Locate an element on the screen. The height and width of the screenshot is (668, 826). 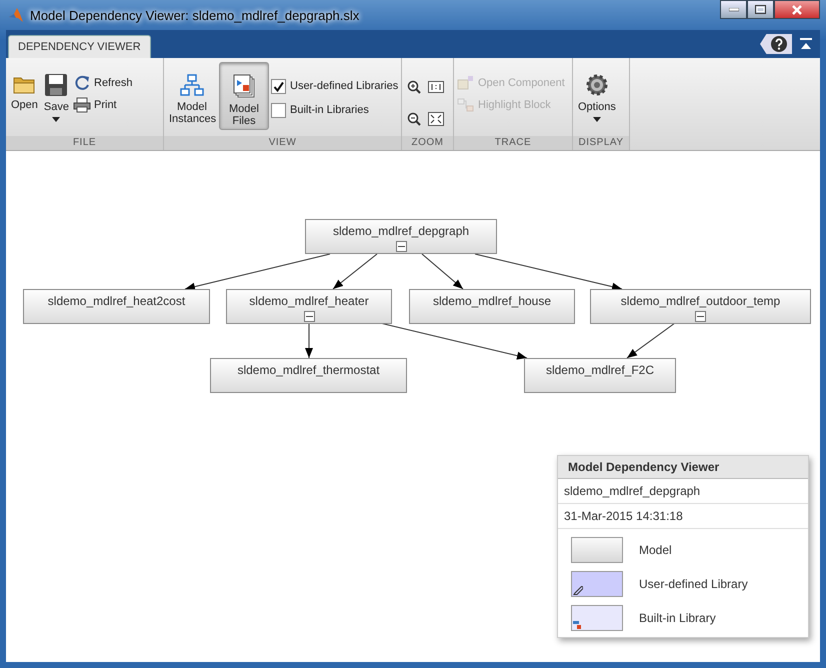
maximize-button is located at coordinates (760, 9).